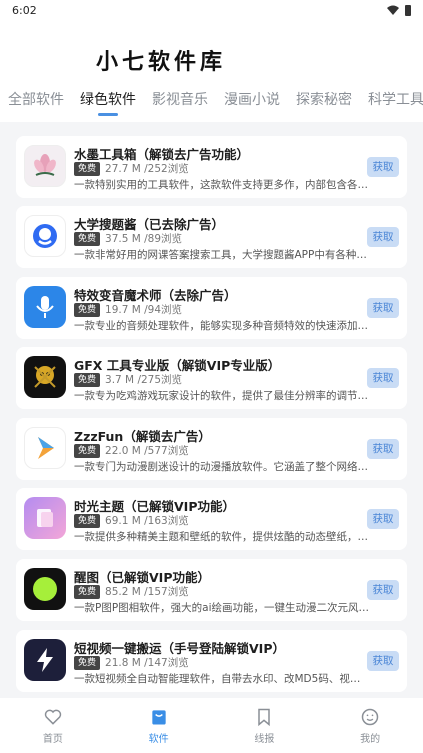 The width and height of the screenshot is (423, 753). I want to click on nav-profile-label: 我的, so click(370, 739).